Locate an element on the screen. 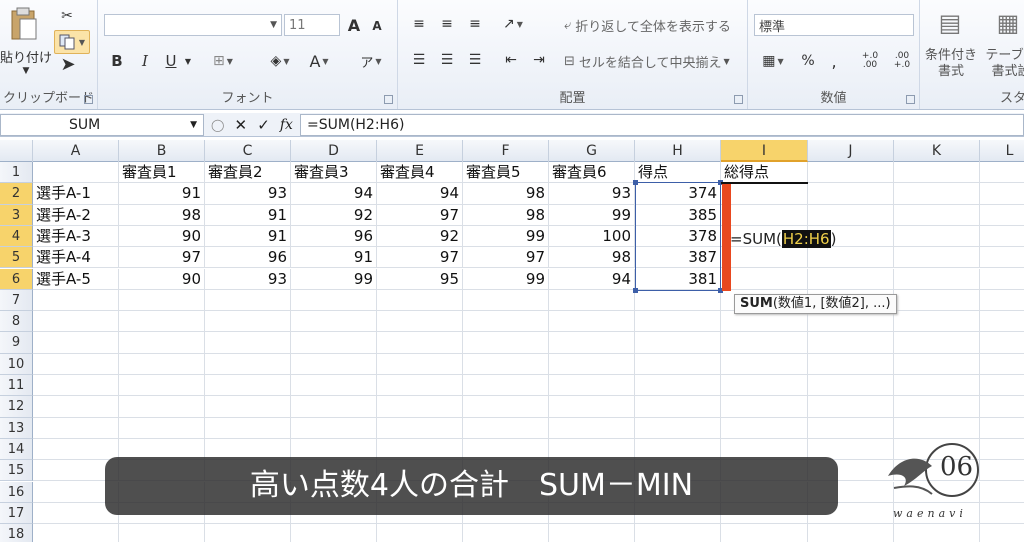 Image resolution: width=1024 pixels, height=542 pixels. merge-center-button: ⊟ セルを結合して中央揃え ▼ is located at coordinates (654, 61).